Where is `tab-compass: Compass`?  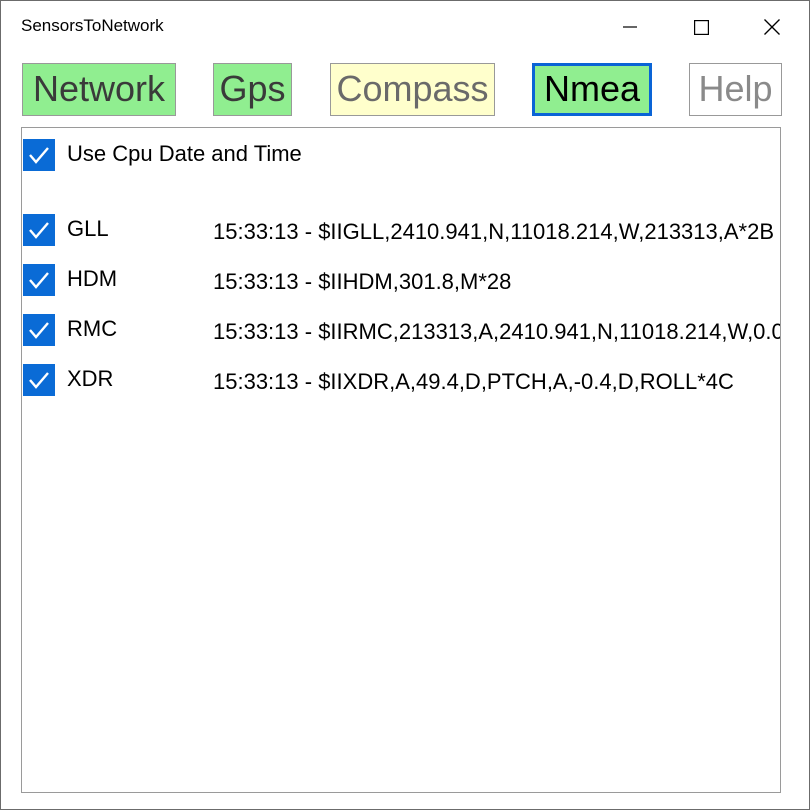 tab-compass: Compass is located at coordinates (412, 89).